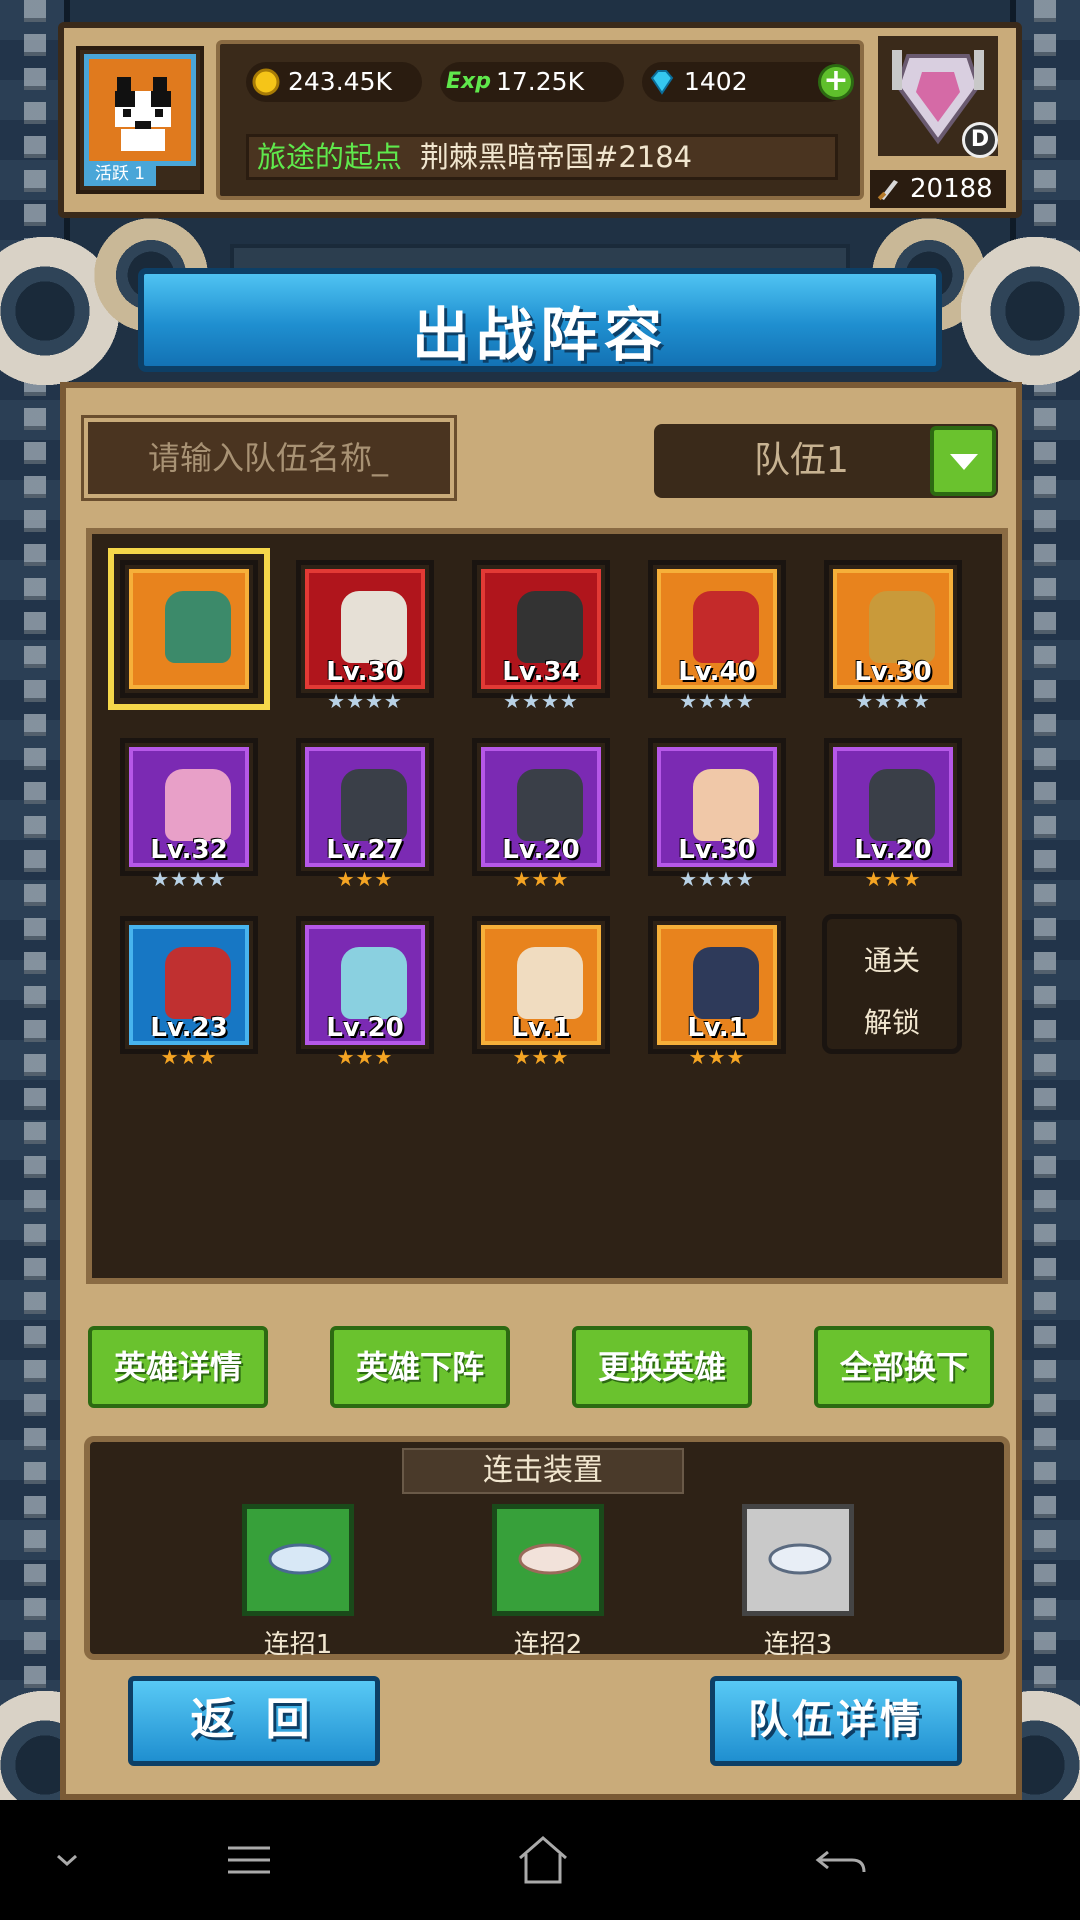 Image resolution: width=1080 pixels, height=1920 pixels. I want to click on nav-menu-icon, so click(249, 1860).